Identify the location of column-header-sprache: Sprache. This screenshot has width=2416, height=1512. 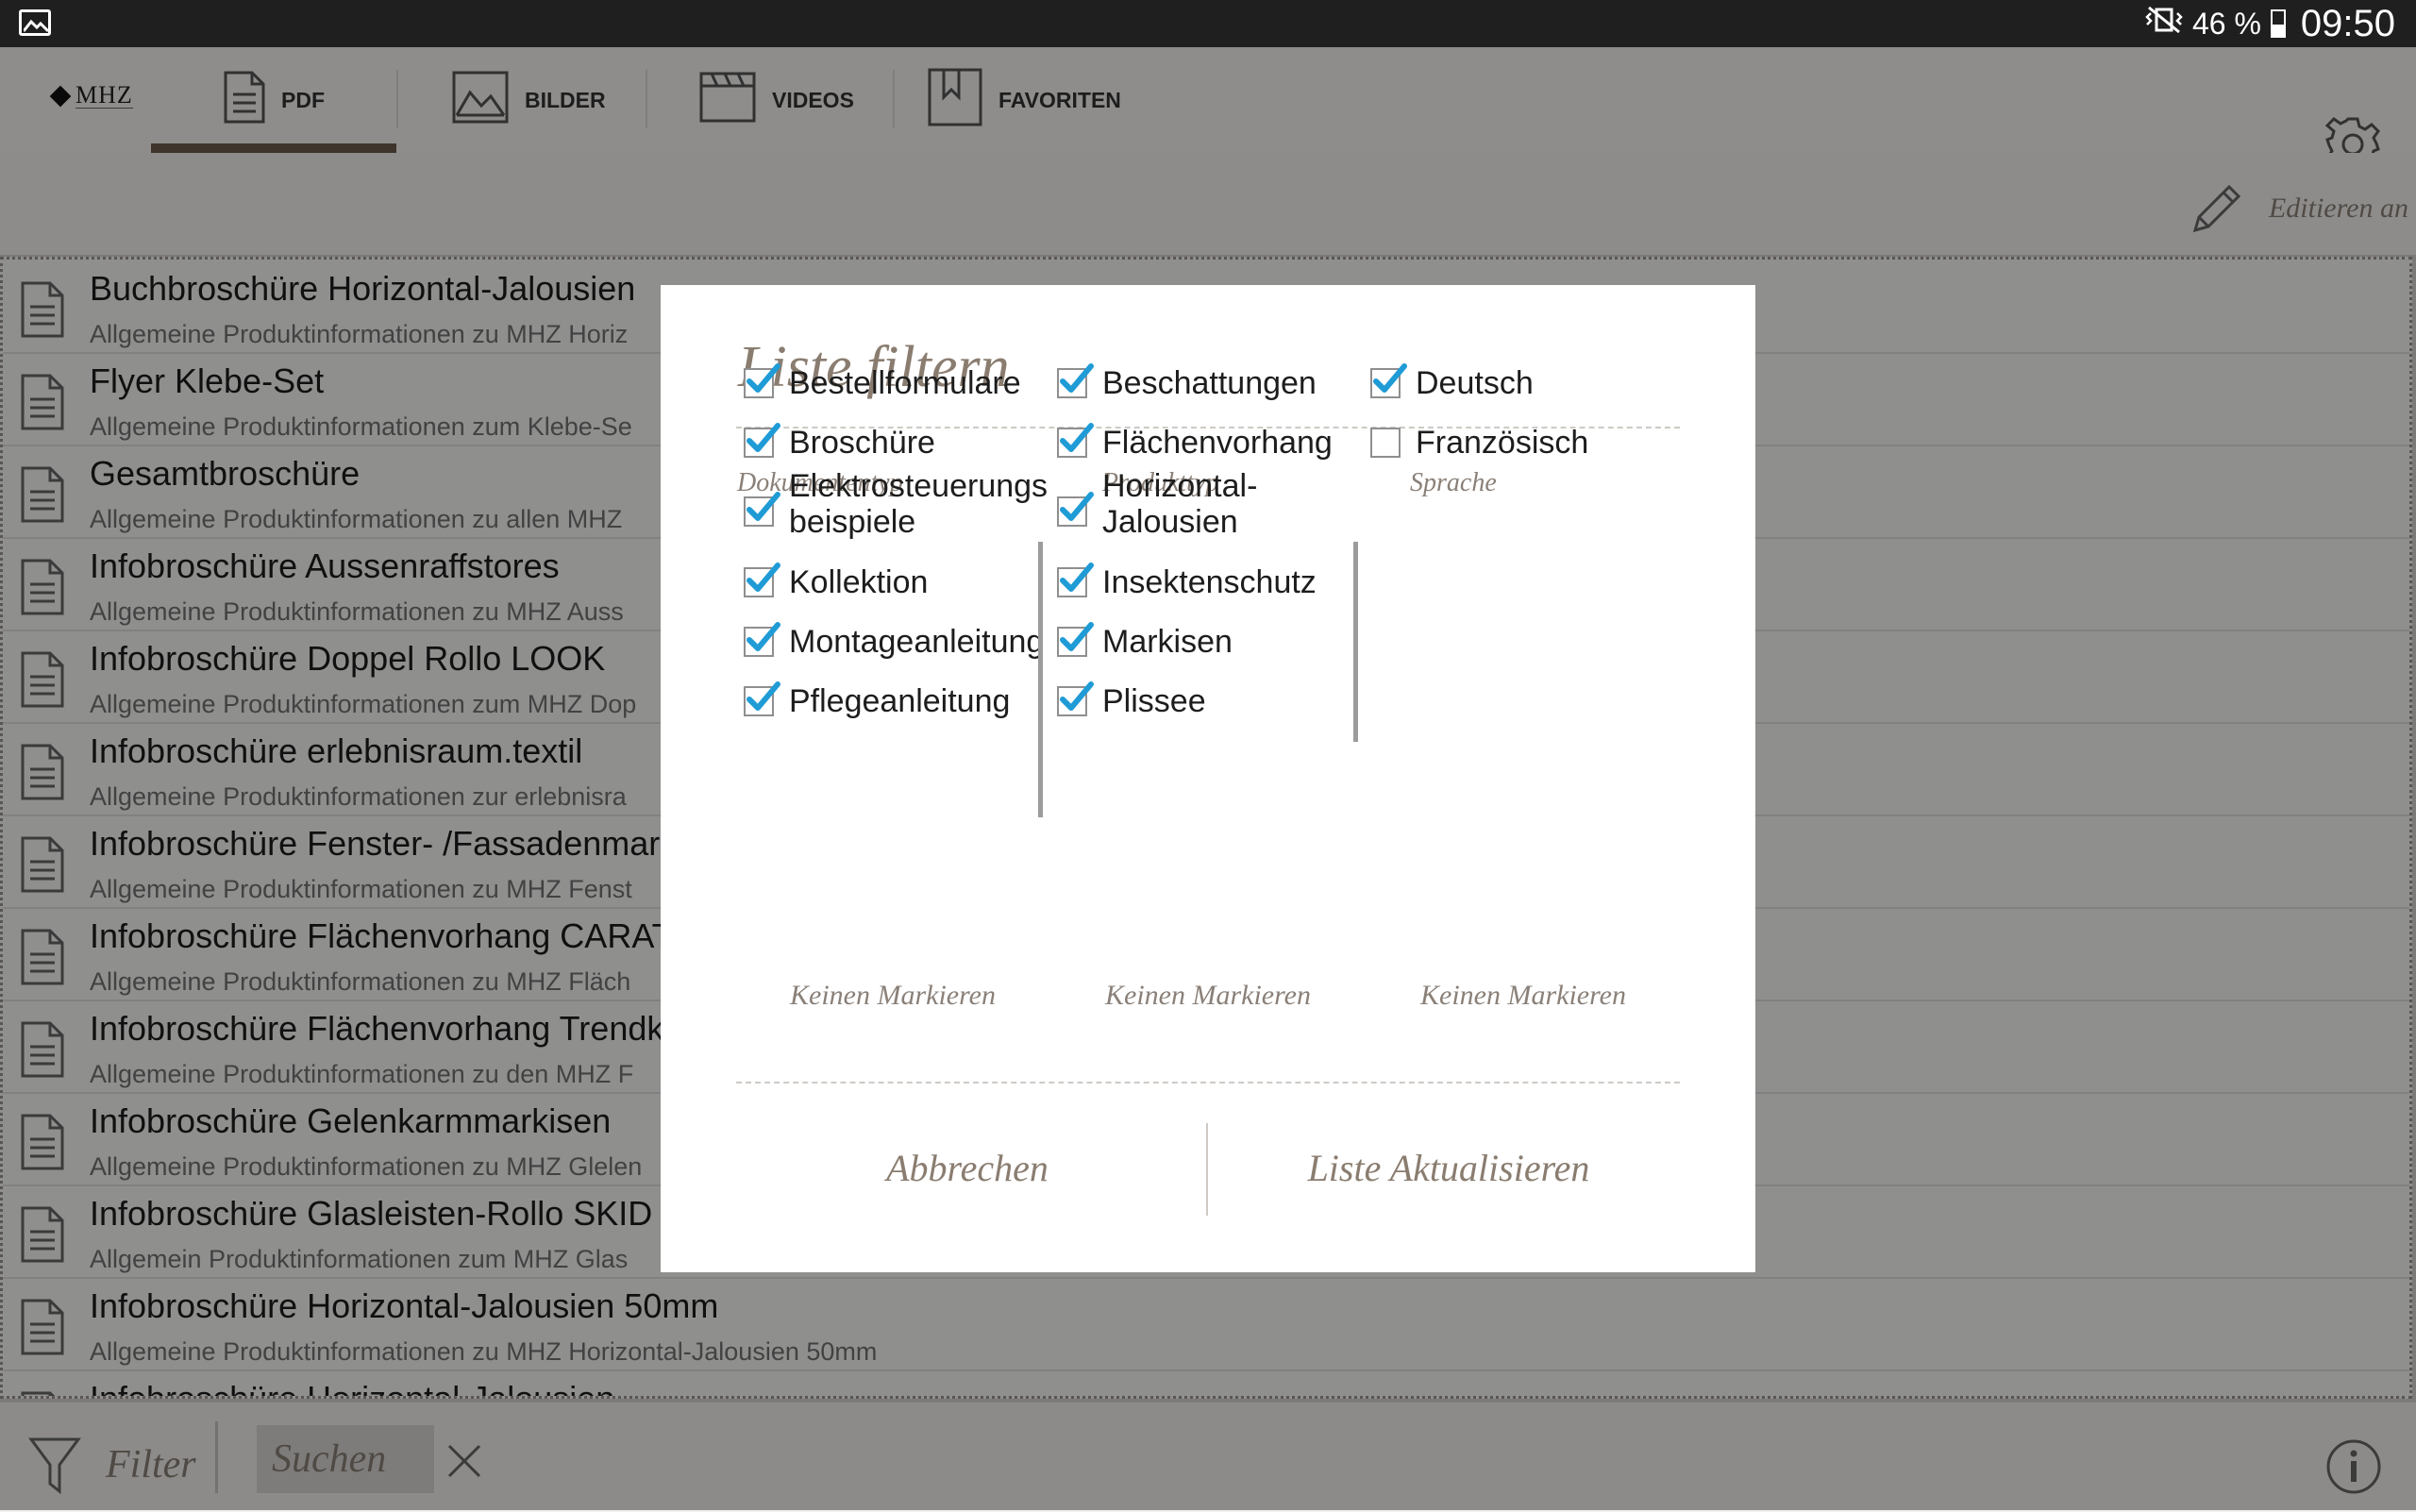
(1453, 482).